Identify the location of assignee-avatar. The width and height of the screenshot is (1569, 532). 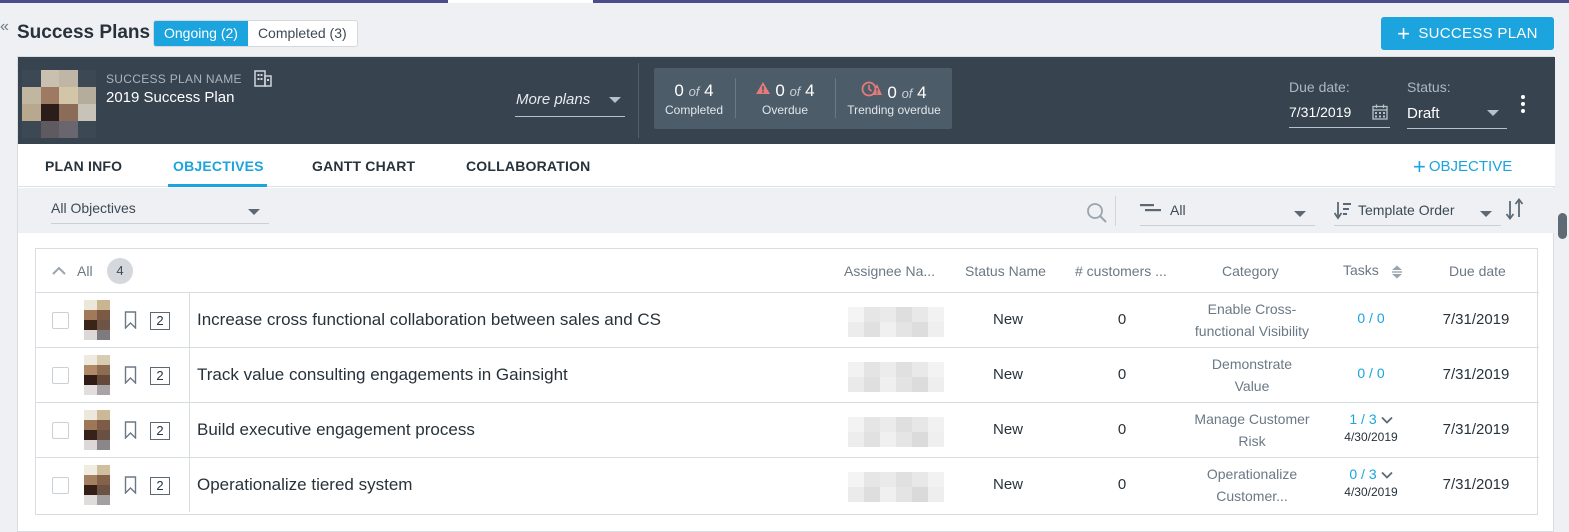
(896, 487).